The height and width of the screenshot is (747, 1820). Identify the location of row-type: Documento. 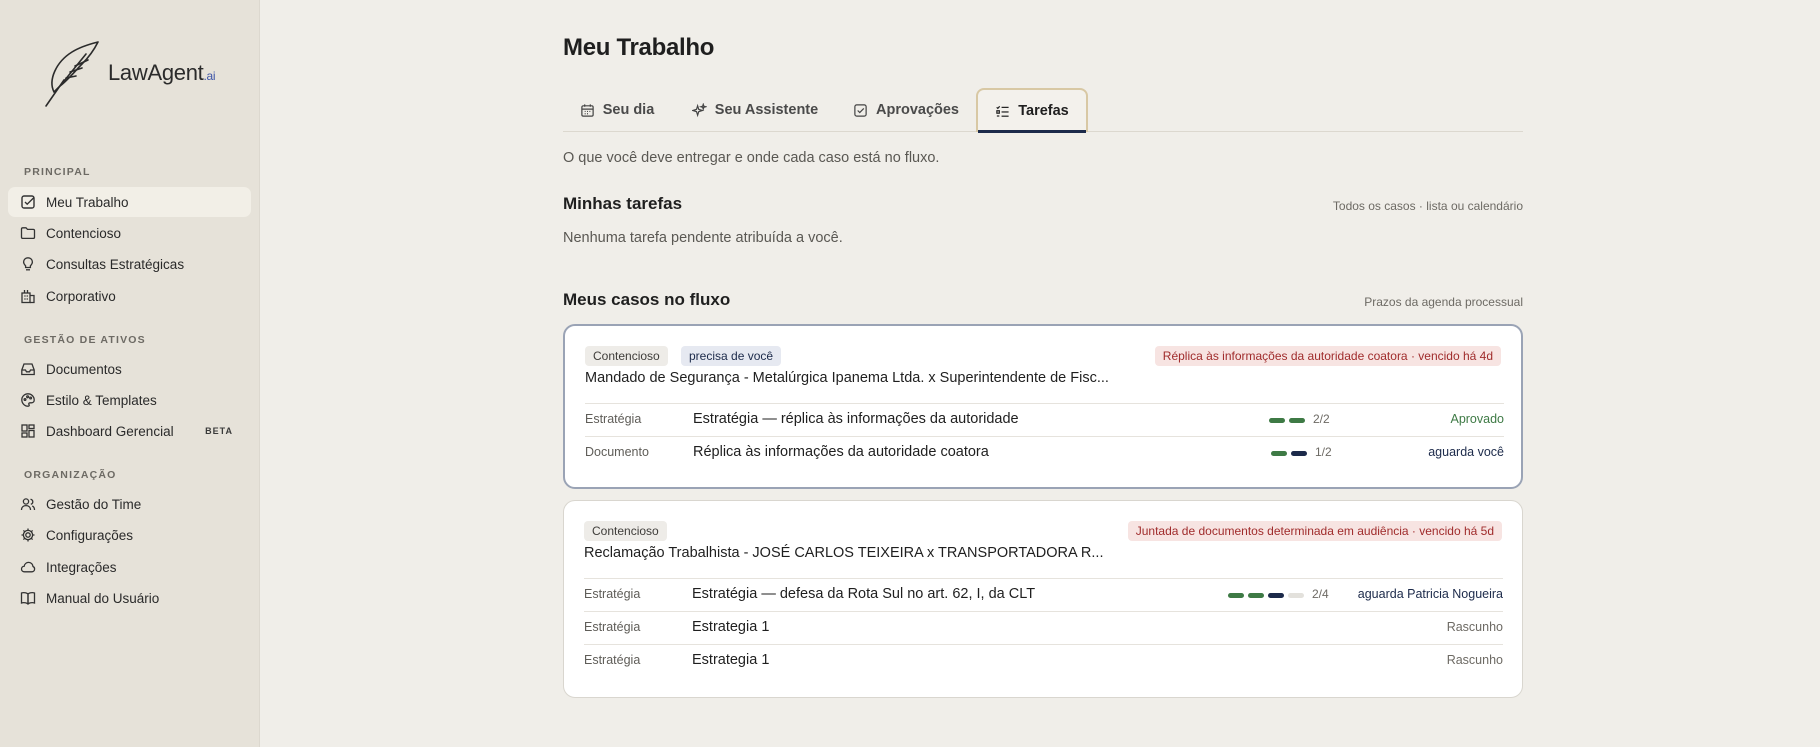
(617, 452).